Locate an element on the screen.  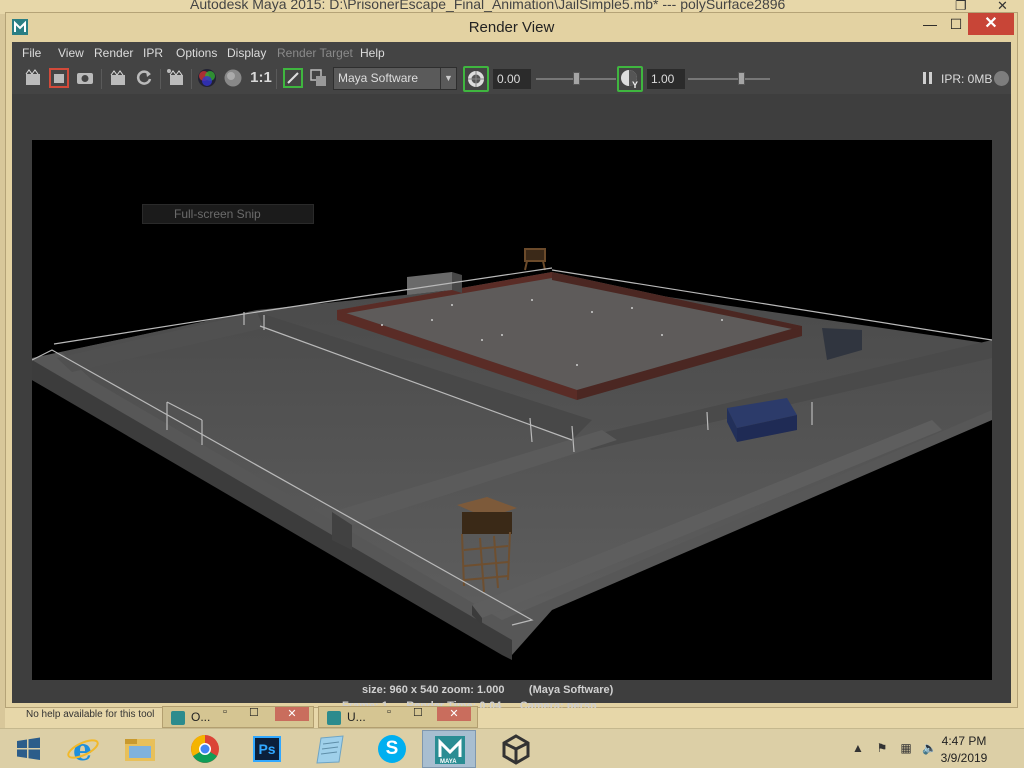
rgb-channels-icon is located at coordinates (207, 78).